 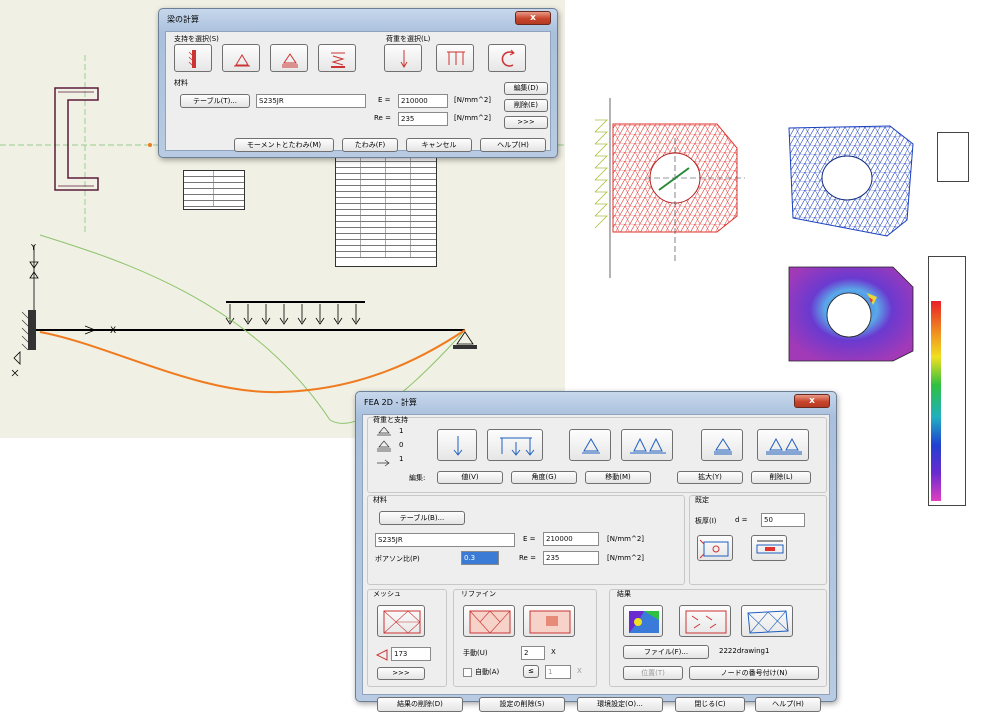 I want to click on deformed-mesh-icon, so click(x=768, y=622).